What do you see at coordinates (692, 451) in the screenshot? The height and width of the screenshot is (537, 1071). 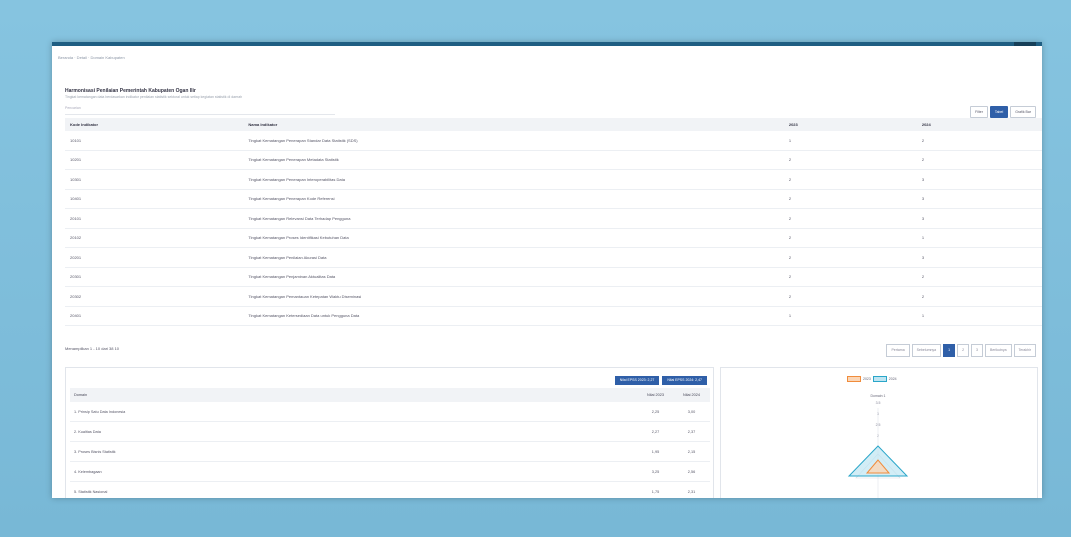 I see `domain-value-2024: 2,15` at bounding box center [692, 451].